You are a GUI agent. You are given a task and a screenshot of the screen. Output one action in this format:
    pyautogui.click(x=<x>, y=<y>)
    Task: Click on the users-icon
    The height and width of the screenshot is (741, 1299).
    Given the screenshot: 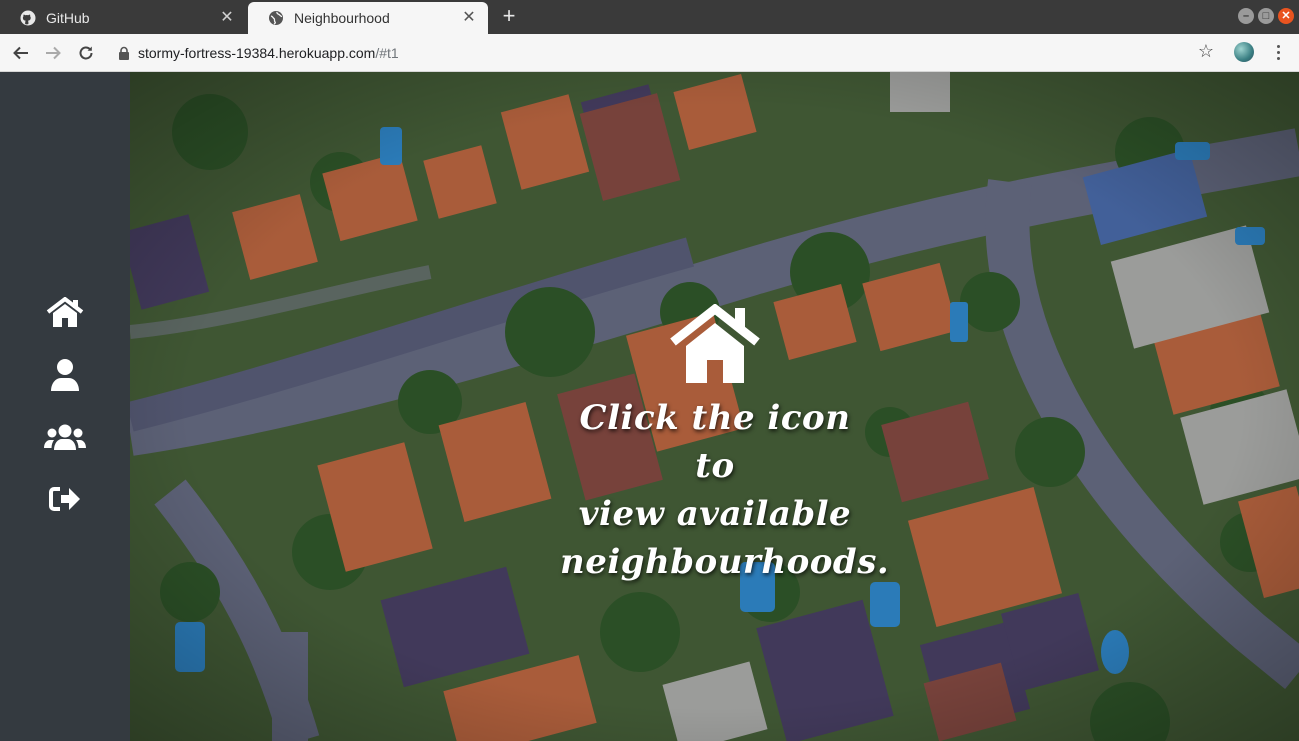 What is the action you would take?
    pyautogui.click(x=65, y=437)
    